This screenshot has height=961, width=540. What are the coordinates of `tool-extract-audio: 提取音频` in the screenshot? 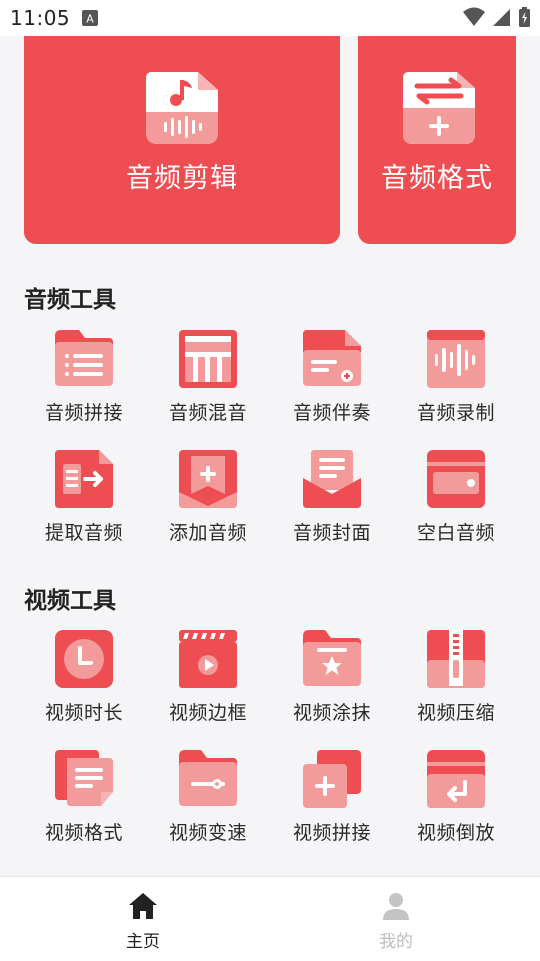 It's located at (84, 503).